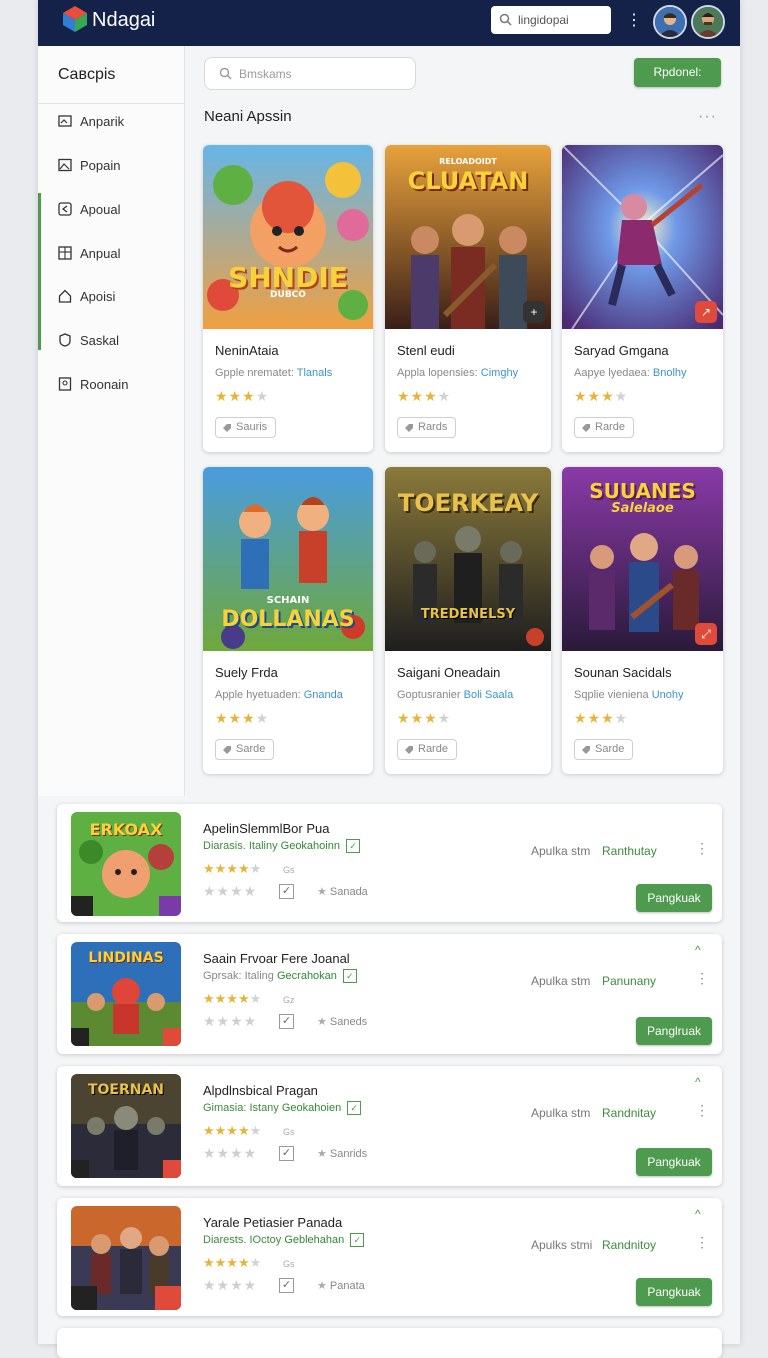 Image resolution: width=768 pixels, height=1358 pixels. What do you see at coordinates (126, 1126) in the screenshot?
I see `list-thumbnail: TOERNAN` at bounding box center [126, 1126].